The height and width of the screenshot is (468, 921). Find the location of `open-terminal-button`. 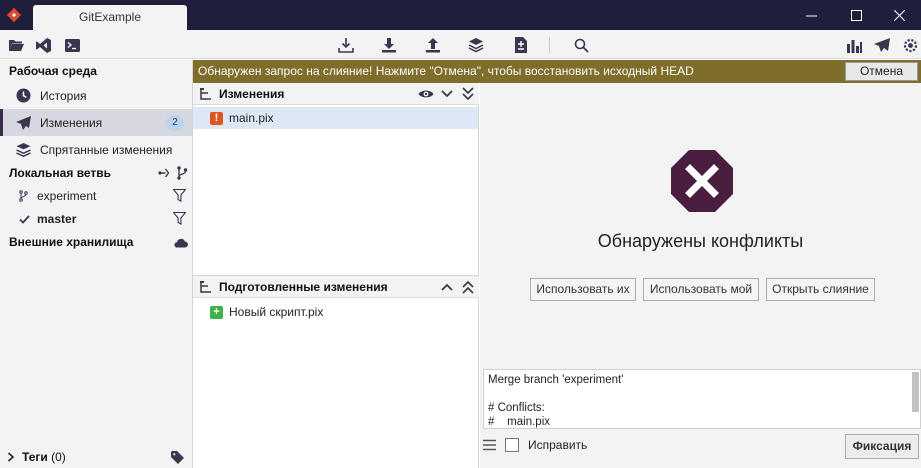

open-terminal-button is located at coordinates (72, 45).